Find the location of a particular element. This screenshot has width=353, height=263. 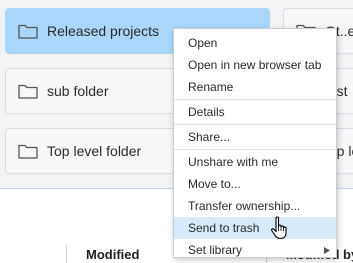

menu-item-rename: Rename is located at coordinates (255, 87).